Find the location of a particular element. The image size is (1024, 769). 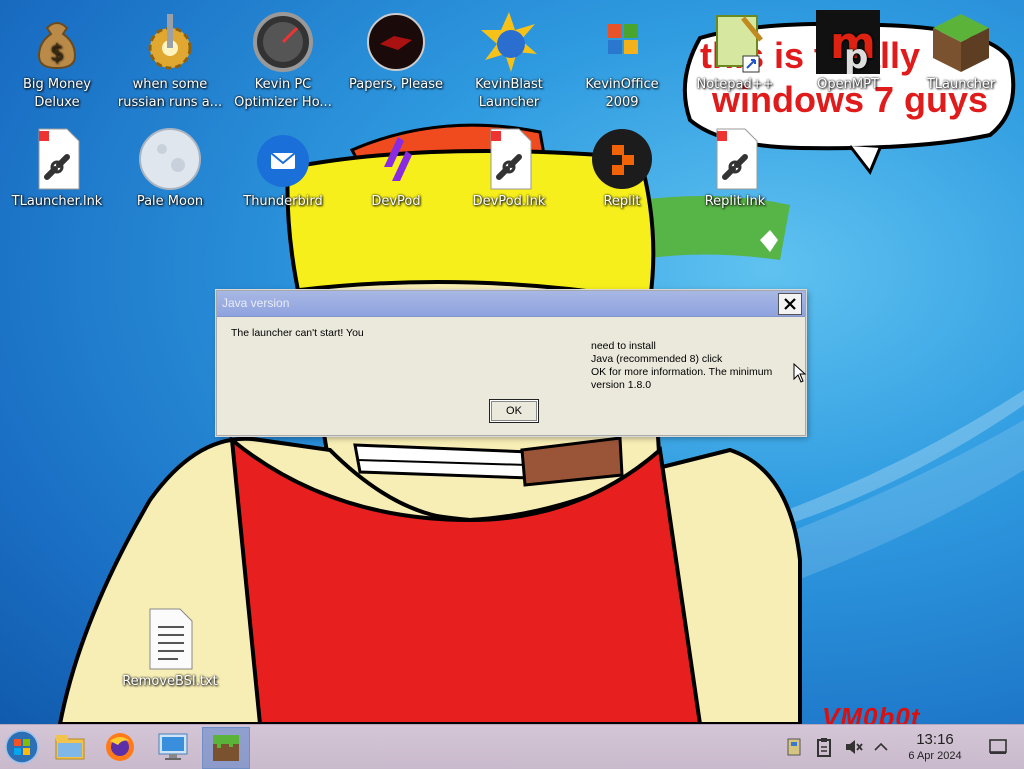

mouse-cursor-icon is located at coordinates (800, 373).